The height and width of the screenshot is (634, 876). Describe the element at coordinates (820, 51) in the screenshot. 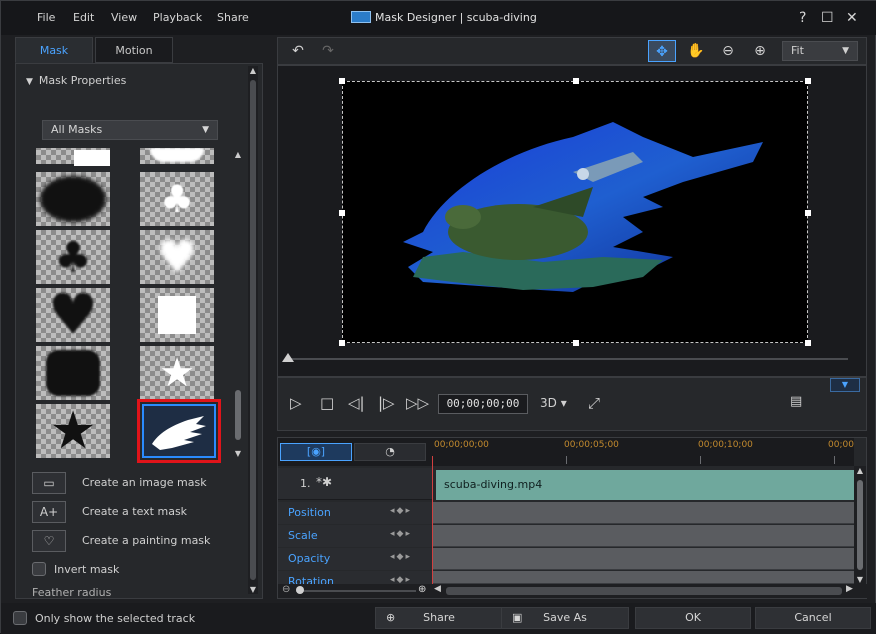

I see `zoom-fit-dropdown: Fit ▼` at that location.